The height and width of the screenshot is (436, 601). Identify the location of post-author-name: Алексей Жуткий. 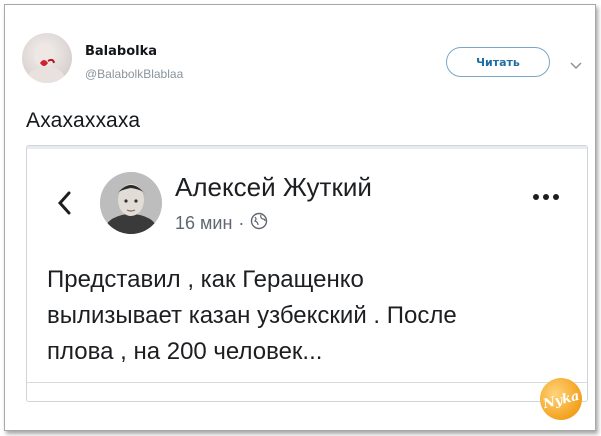
(273, 187).